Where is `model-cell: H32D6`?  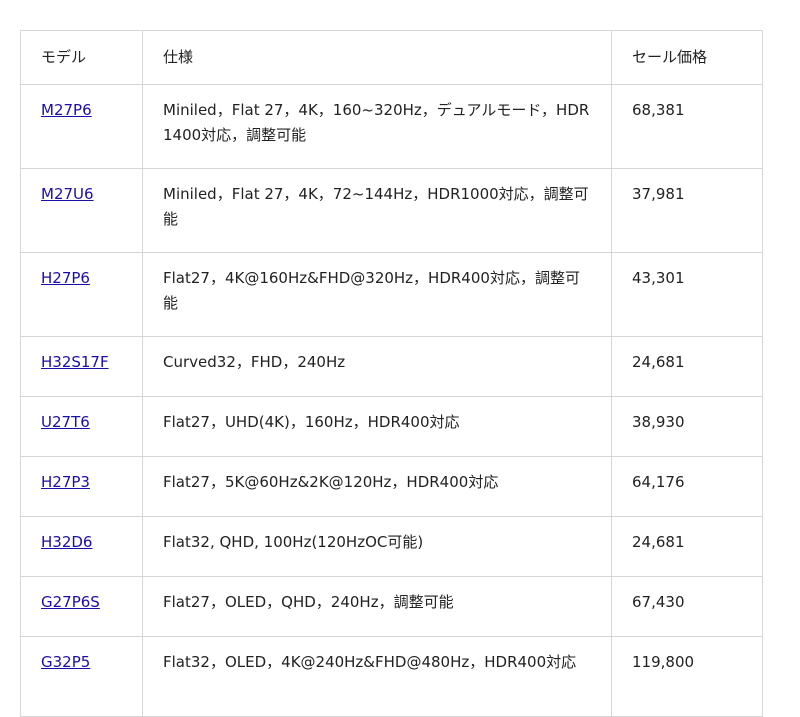
model-cell: H32D6 is located at coordinates (81, 546).